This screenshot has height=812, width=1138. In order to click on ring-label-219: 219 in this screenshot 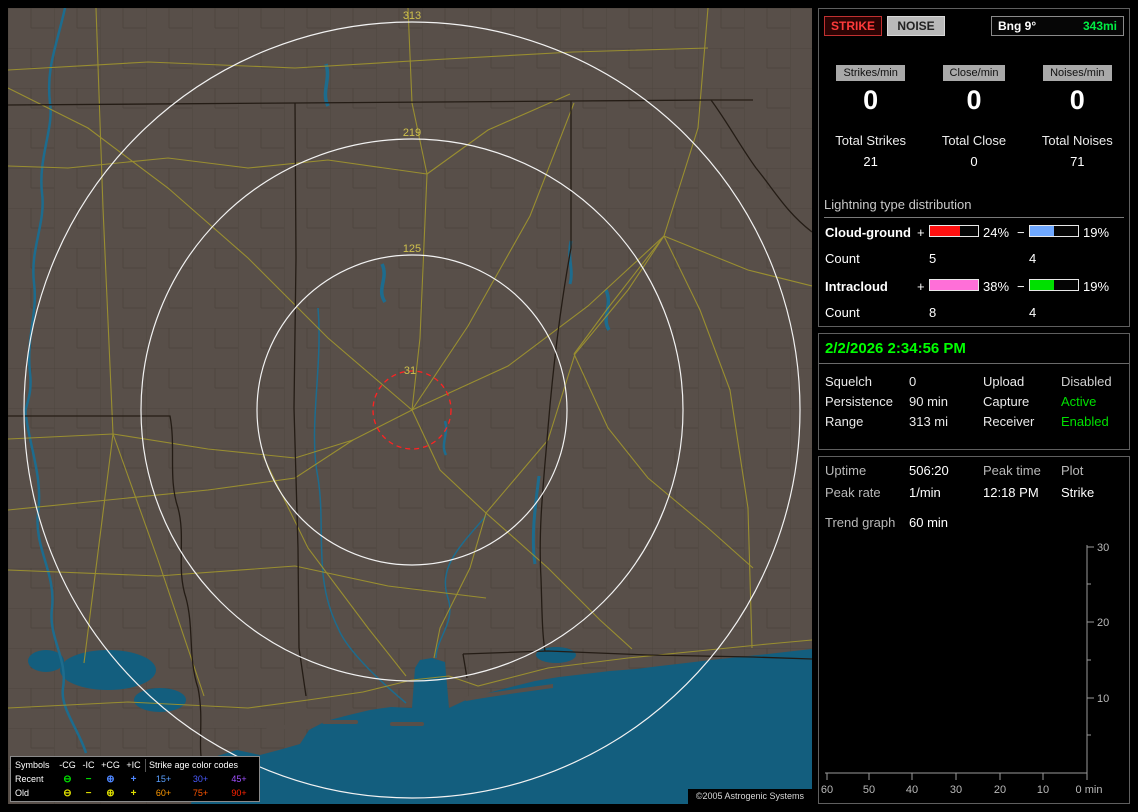, I will do `click(412, 133)`.